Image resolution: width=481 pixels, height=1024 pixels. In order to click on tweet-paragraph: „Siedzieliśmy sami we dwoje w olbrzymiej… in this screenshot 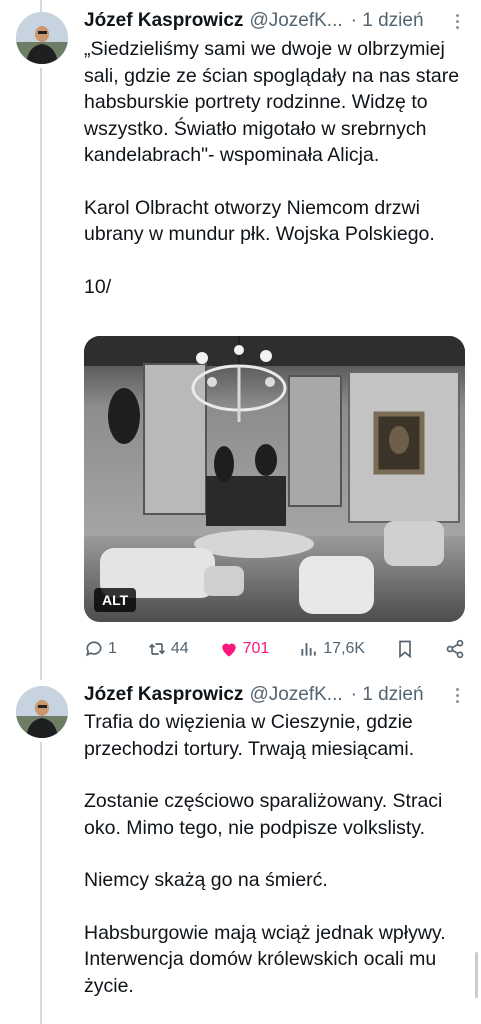, I will do `click(272, 102)`.